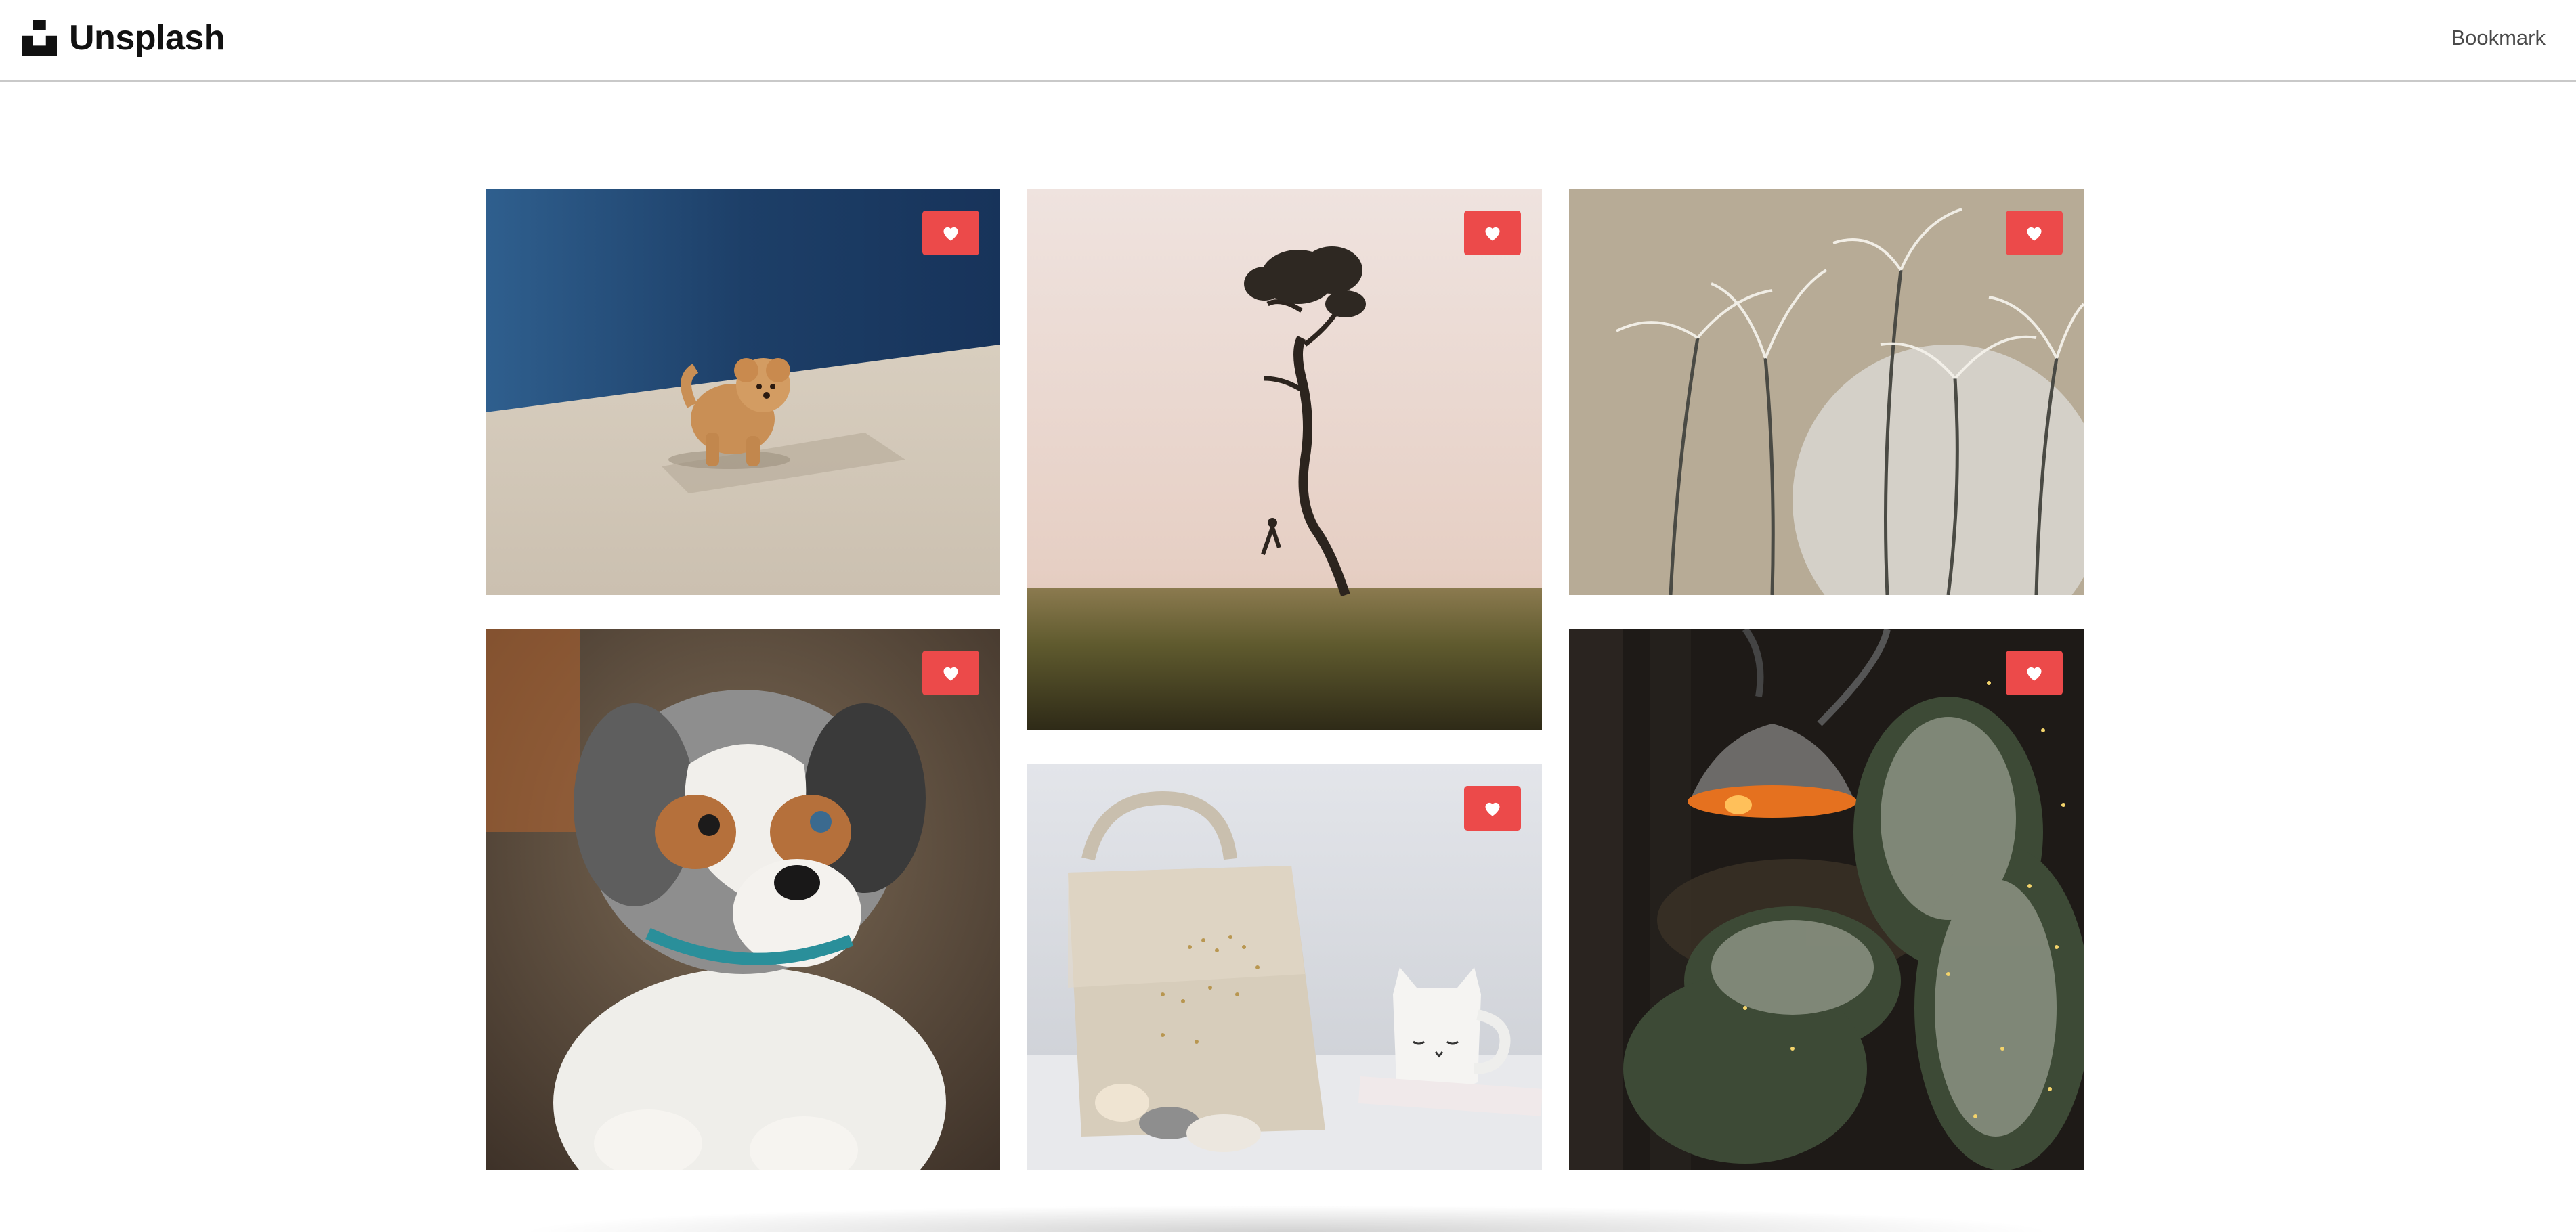  I want to click on brand-name: Unsplash, so click(147, 38).